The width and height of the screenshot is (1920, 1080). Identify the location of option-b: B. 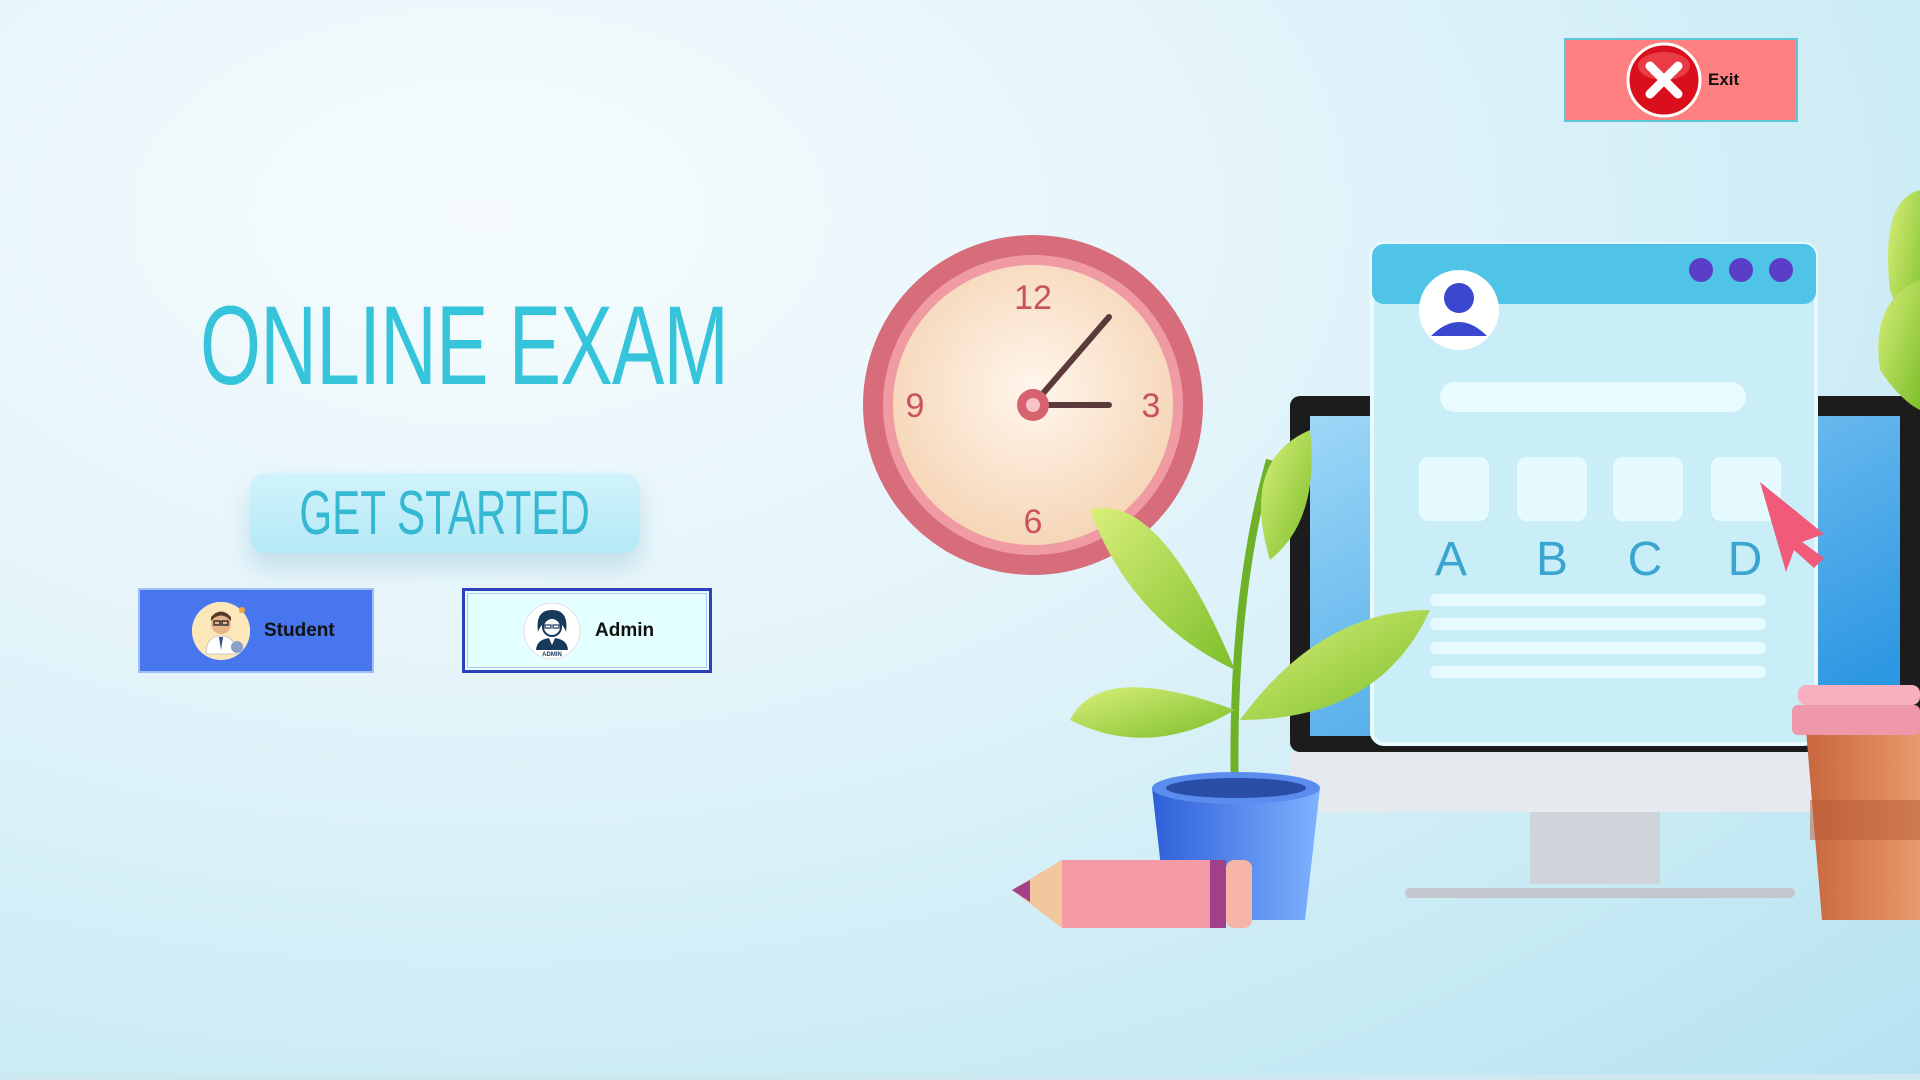
(1552, 559).